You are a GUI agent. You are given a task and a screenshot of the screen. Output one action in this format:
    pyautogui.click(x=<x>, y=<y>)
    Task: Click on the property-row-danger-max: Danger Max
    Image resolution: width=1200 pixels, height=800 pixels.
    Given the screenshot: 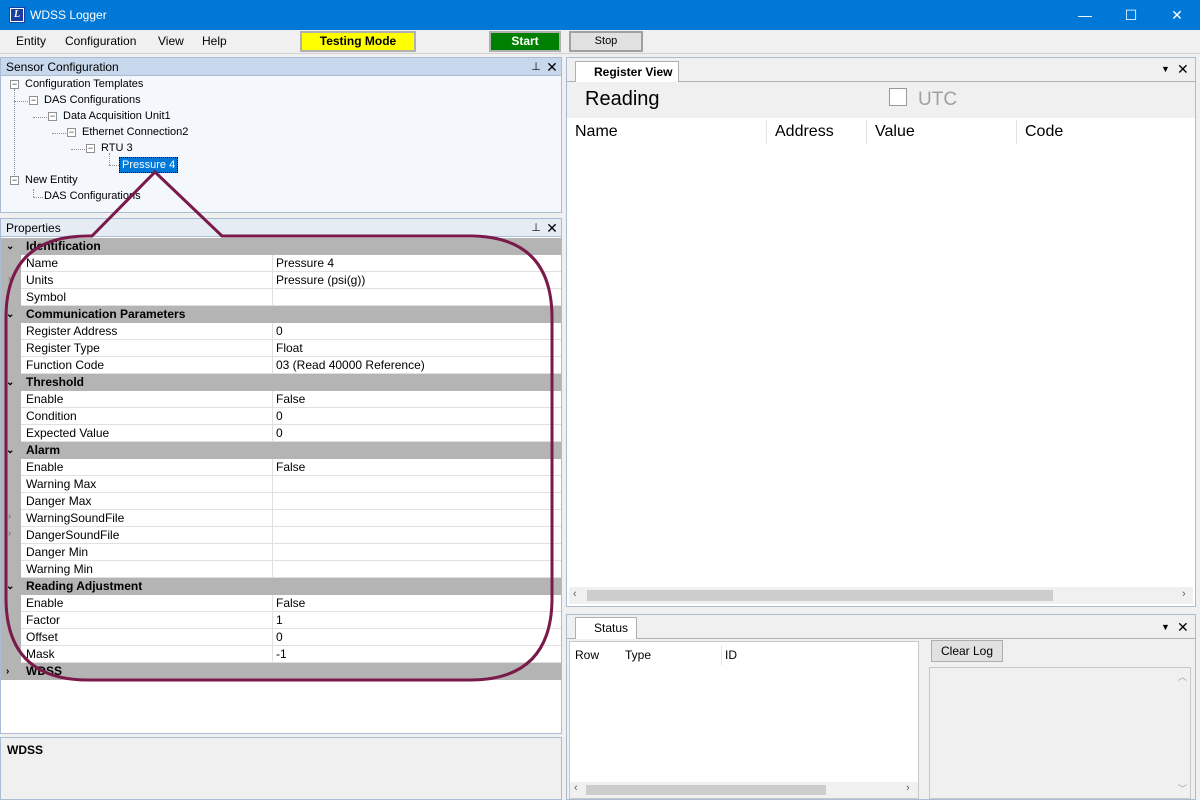 What is the action you would take?
    pyautogui.click(x=281, y=501)
    